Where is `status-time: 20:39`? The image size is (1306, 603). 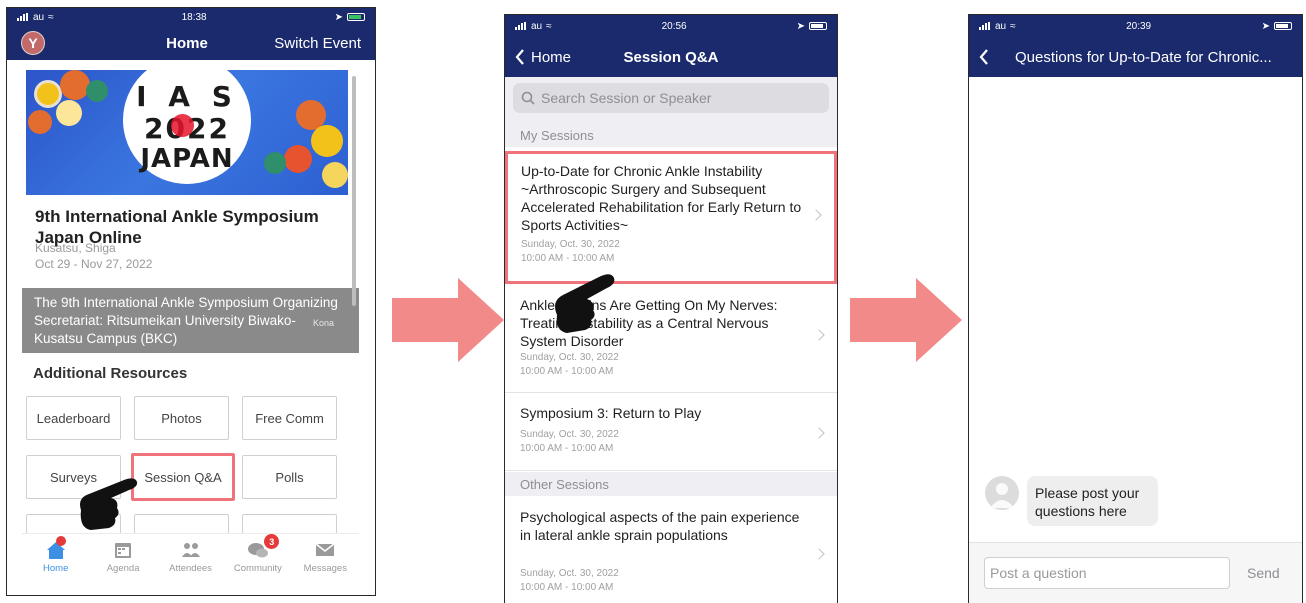
status-time: 20:39 is located at coordinates (1139, 26).